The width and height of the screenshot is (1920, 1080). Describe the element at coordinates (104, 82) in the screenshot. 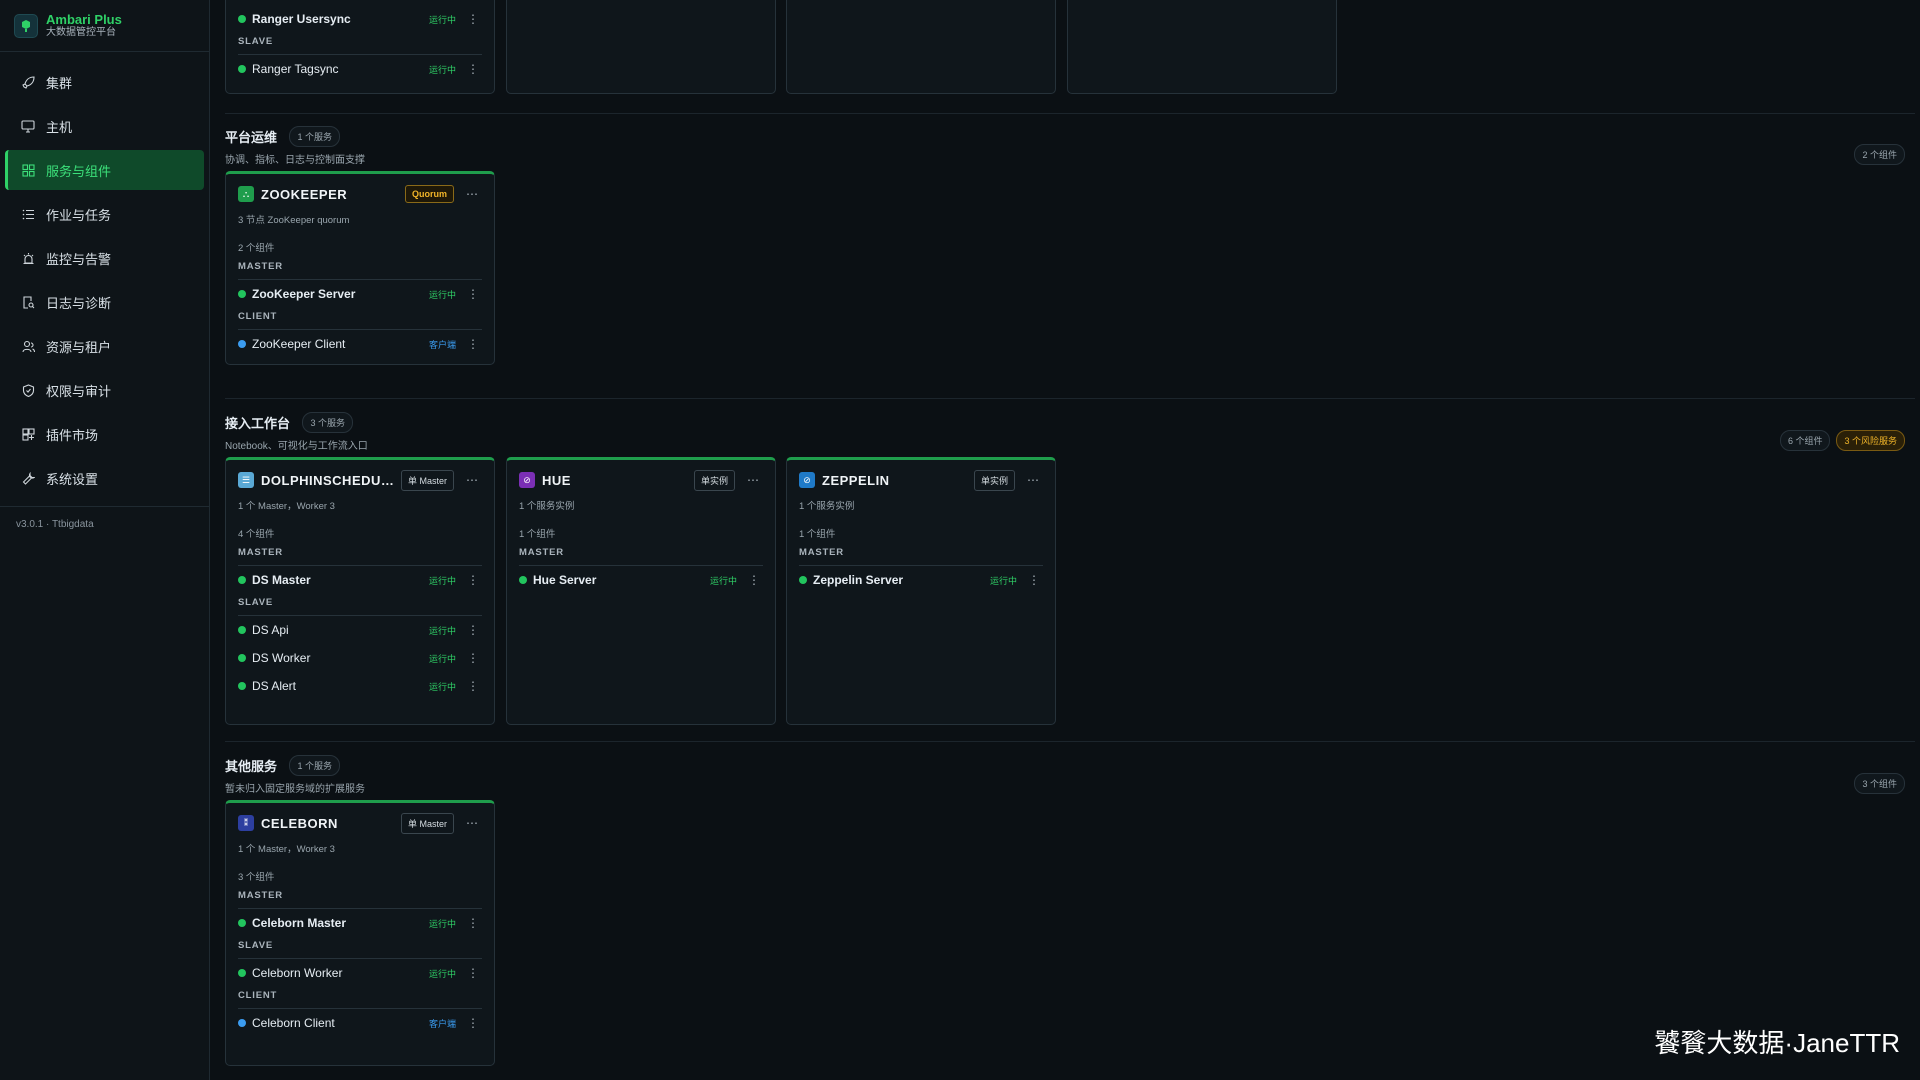

I see `nav-item-cluster: 集群` at that location.